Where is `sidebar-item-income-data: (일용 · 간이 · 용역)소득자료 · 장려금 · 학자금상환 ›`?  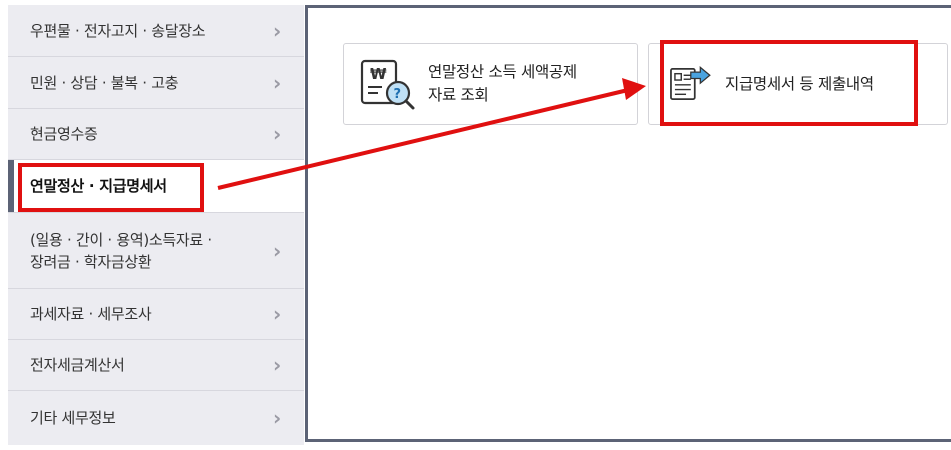 sidebar-item-income-data: (일용 · 간이 · 용역)소득자료 · 장려금 · 학자금상환 › is located at coordinates (156, 250).